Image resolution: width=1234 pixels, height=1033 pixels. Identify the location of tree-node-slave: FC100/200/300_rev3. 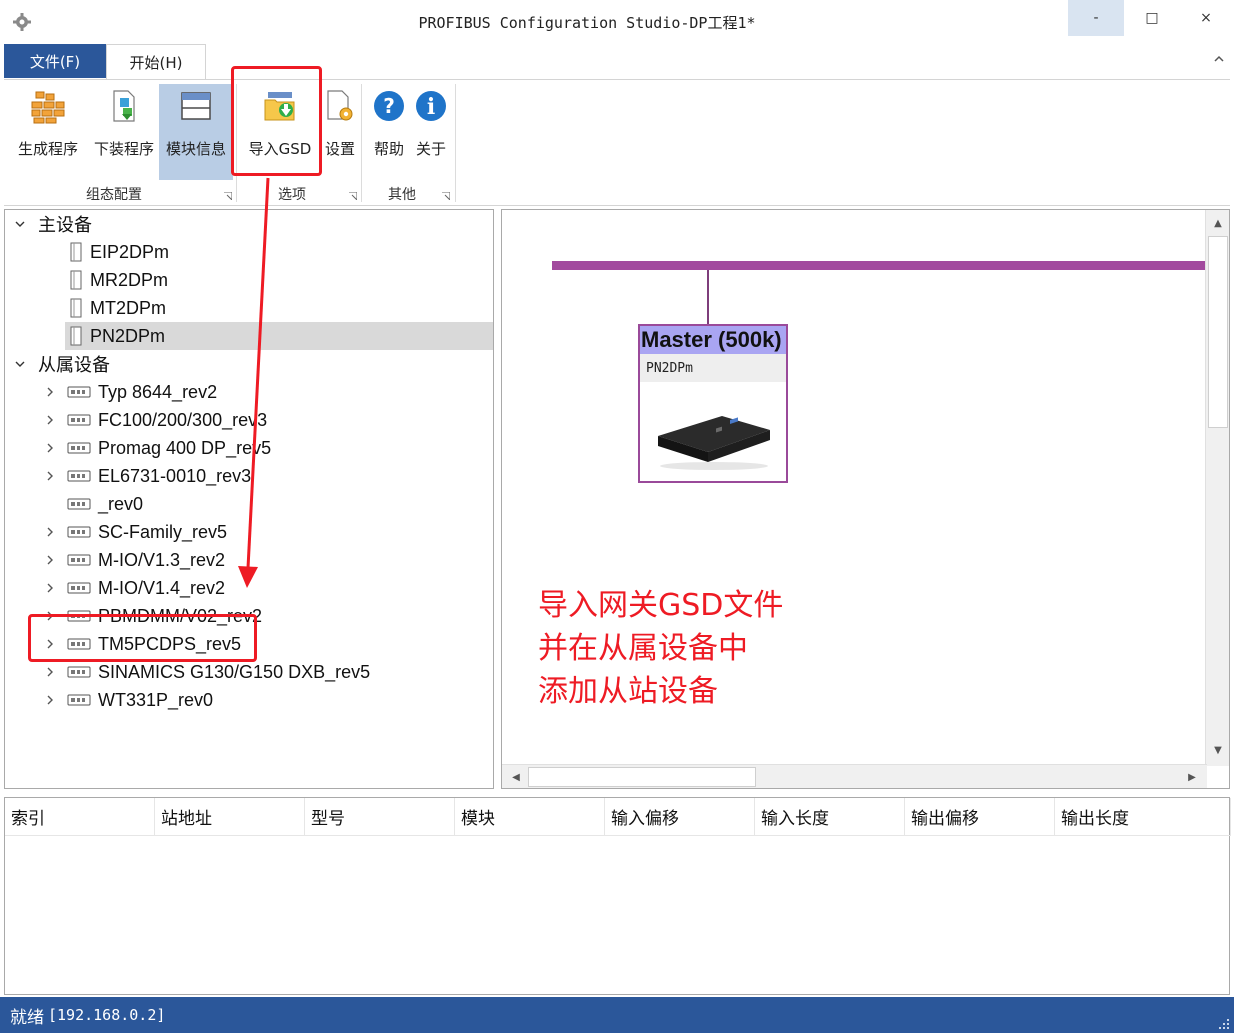
(249, 420).